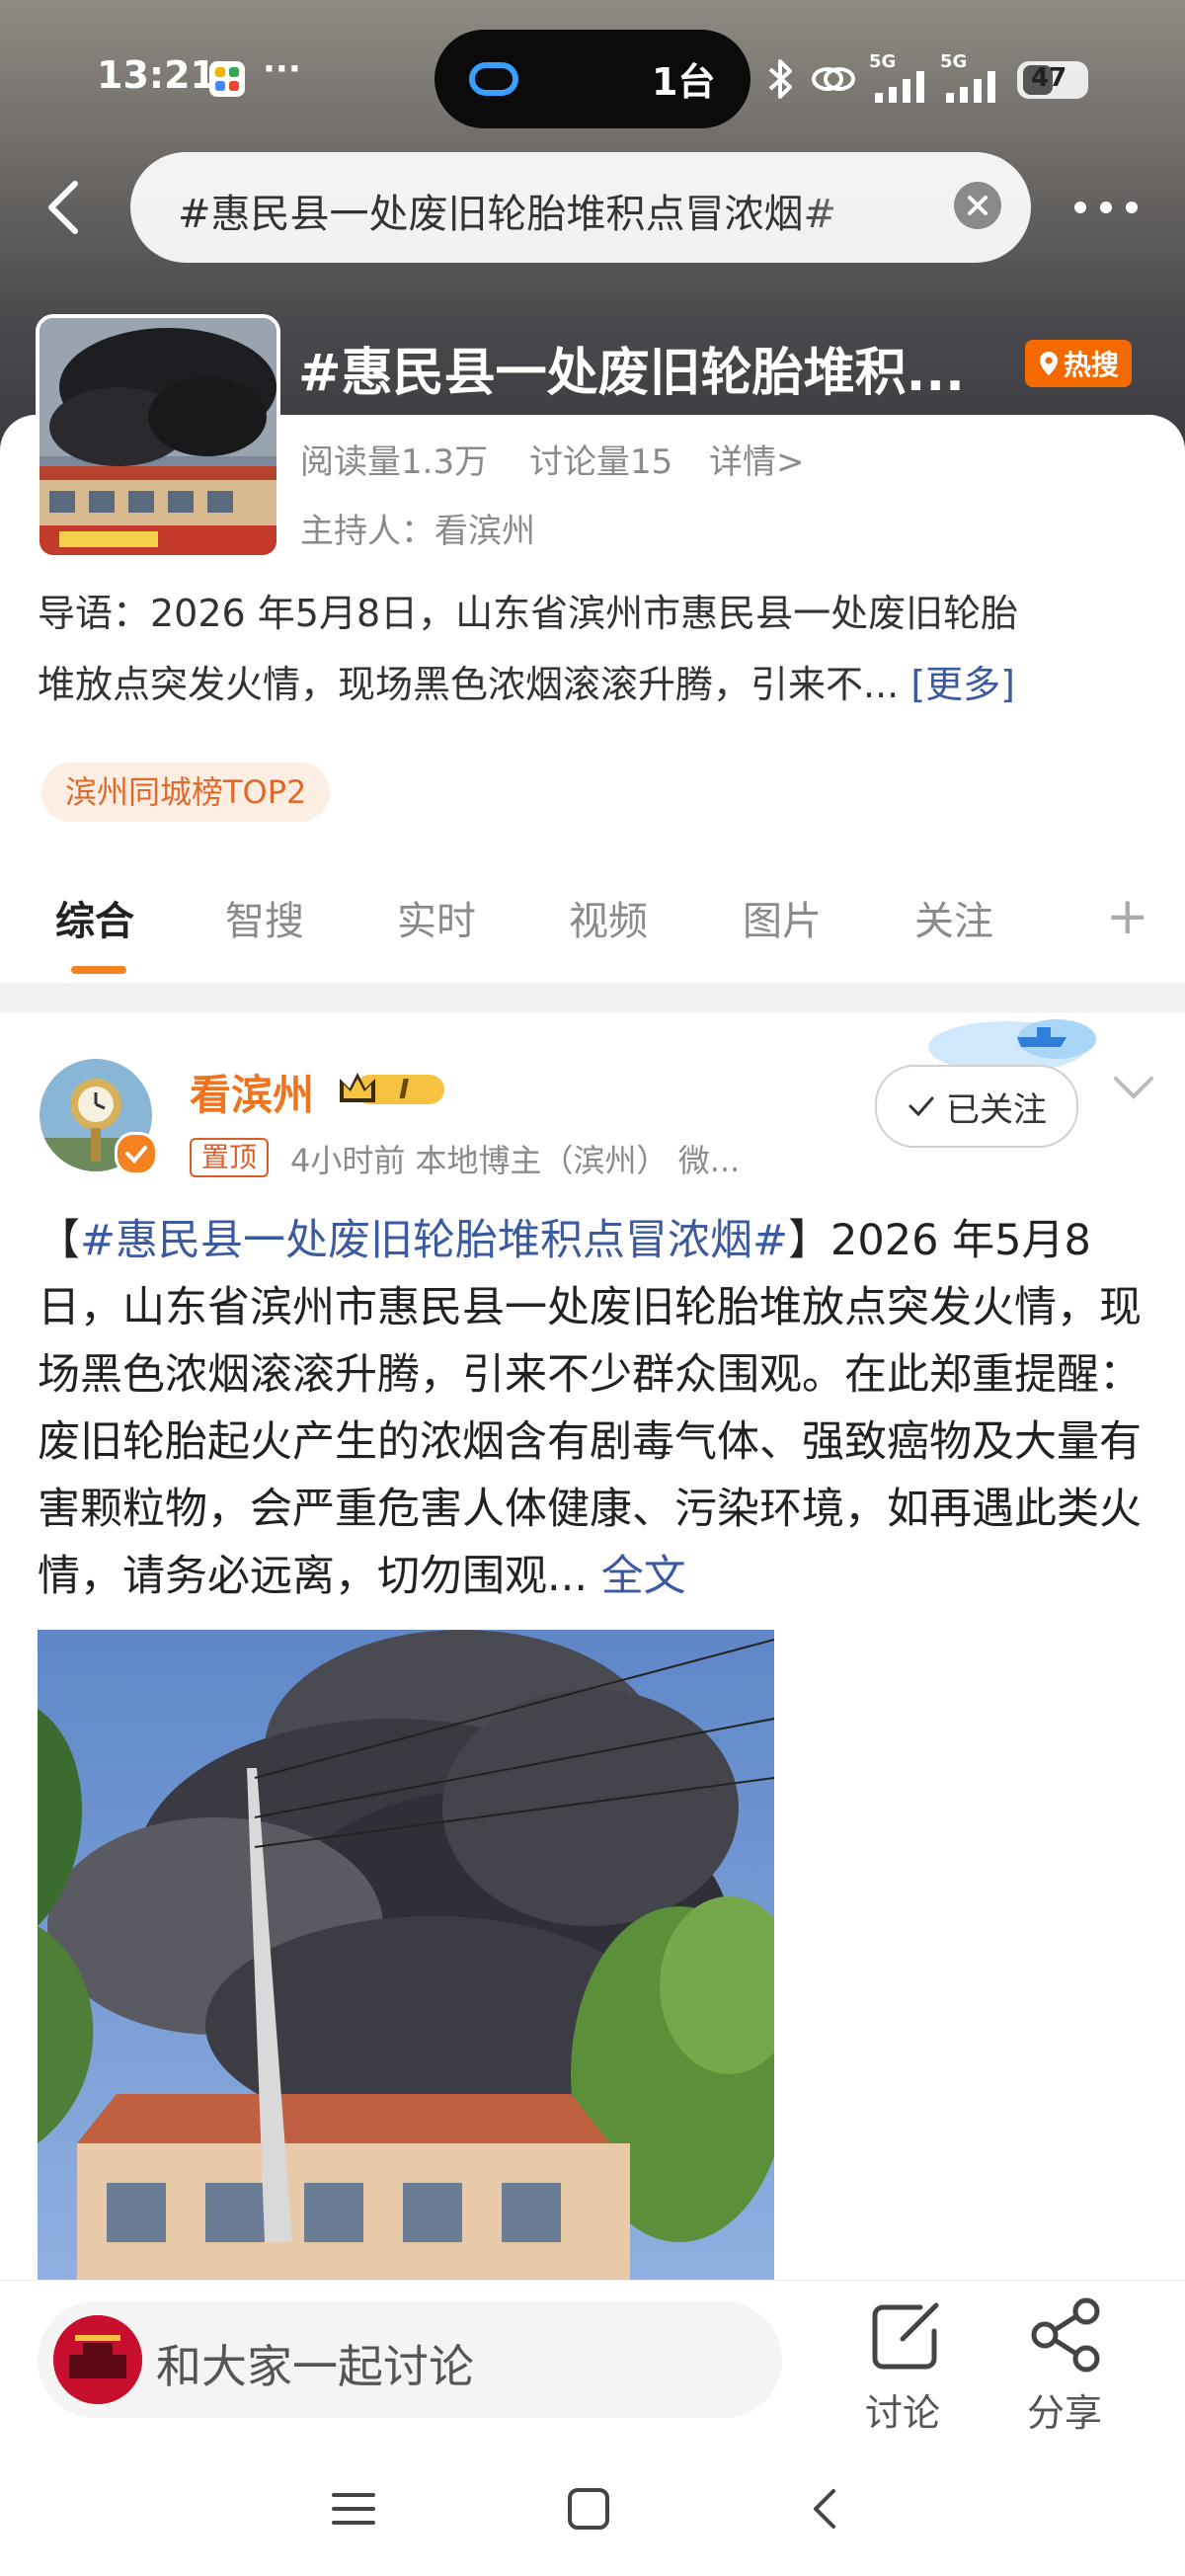 This screenshot has width=1185, height=2576. I want to click on member-crown-badge: I, so click(392, 1089).